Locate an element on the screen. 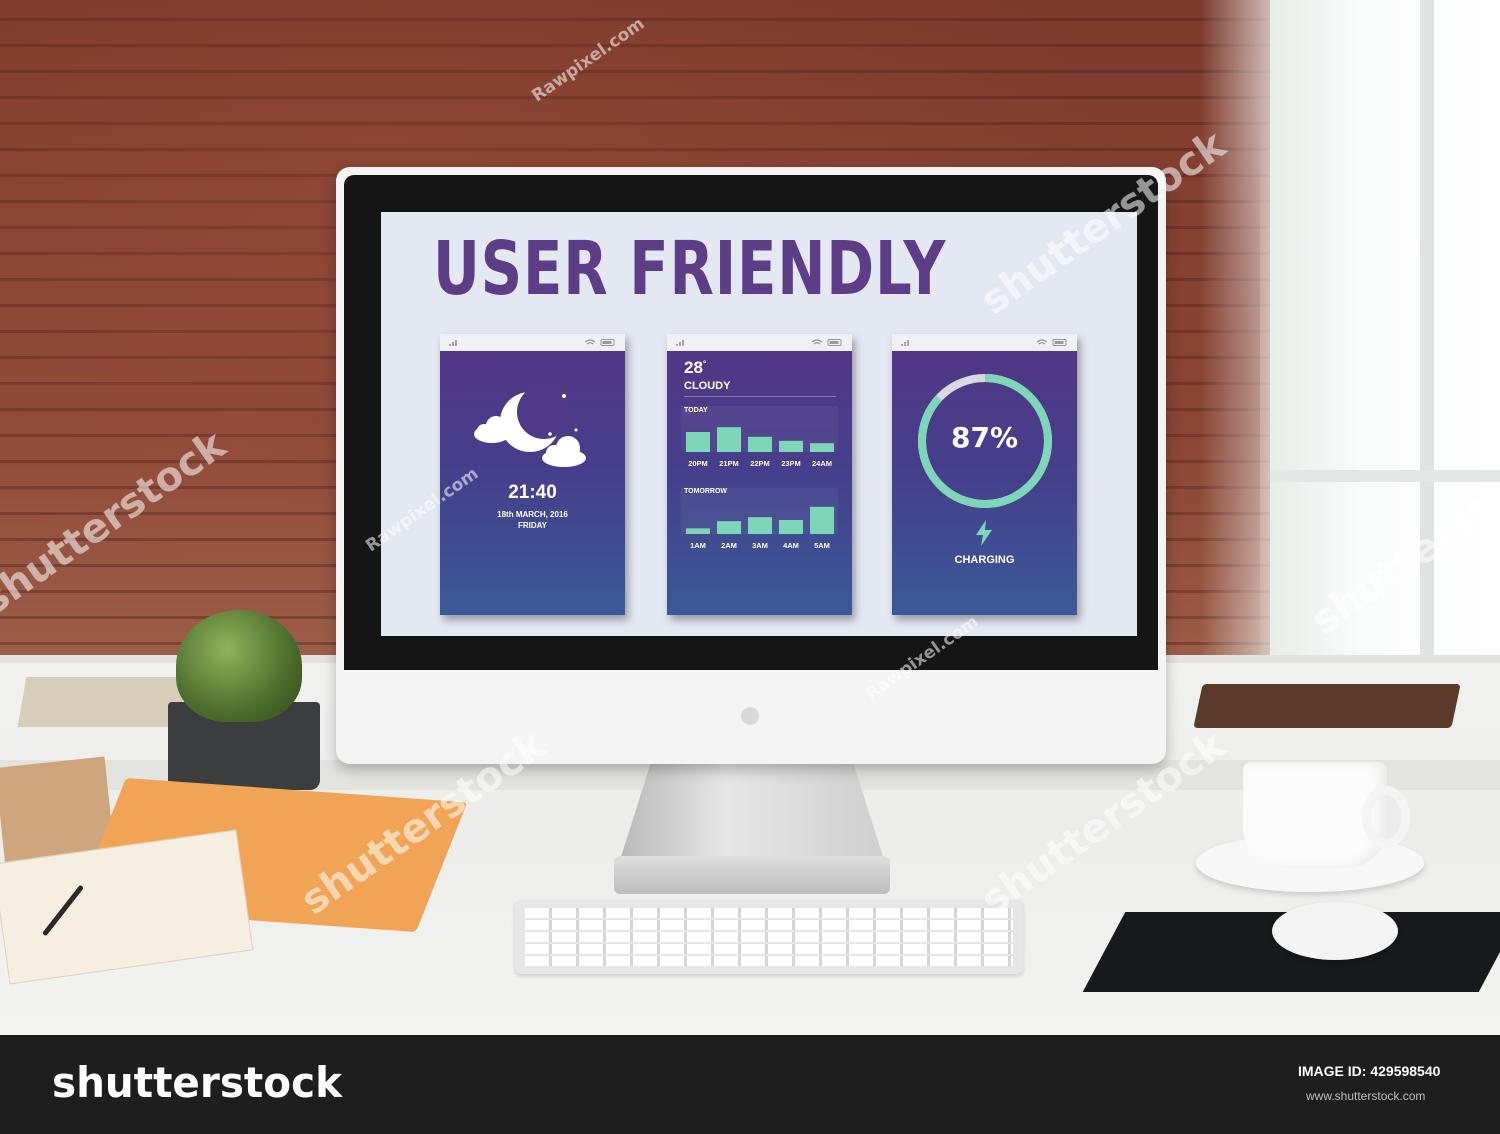 The image size is (1500, 1134). today-time-label: 22PM is located at coordinates (760, 463).